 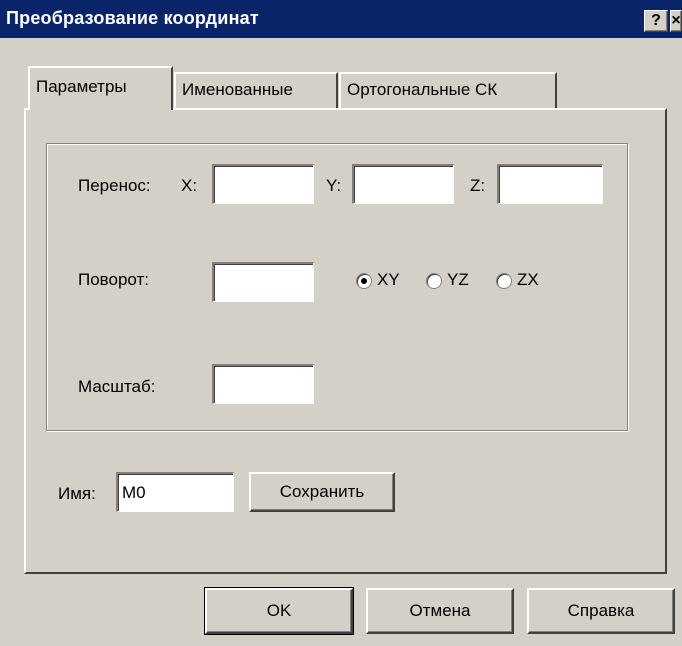 What do you see at coordinates (334, 185) in the screenshot?
I see `y-label: Y:` at bounding box center [334, 185].